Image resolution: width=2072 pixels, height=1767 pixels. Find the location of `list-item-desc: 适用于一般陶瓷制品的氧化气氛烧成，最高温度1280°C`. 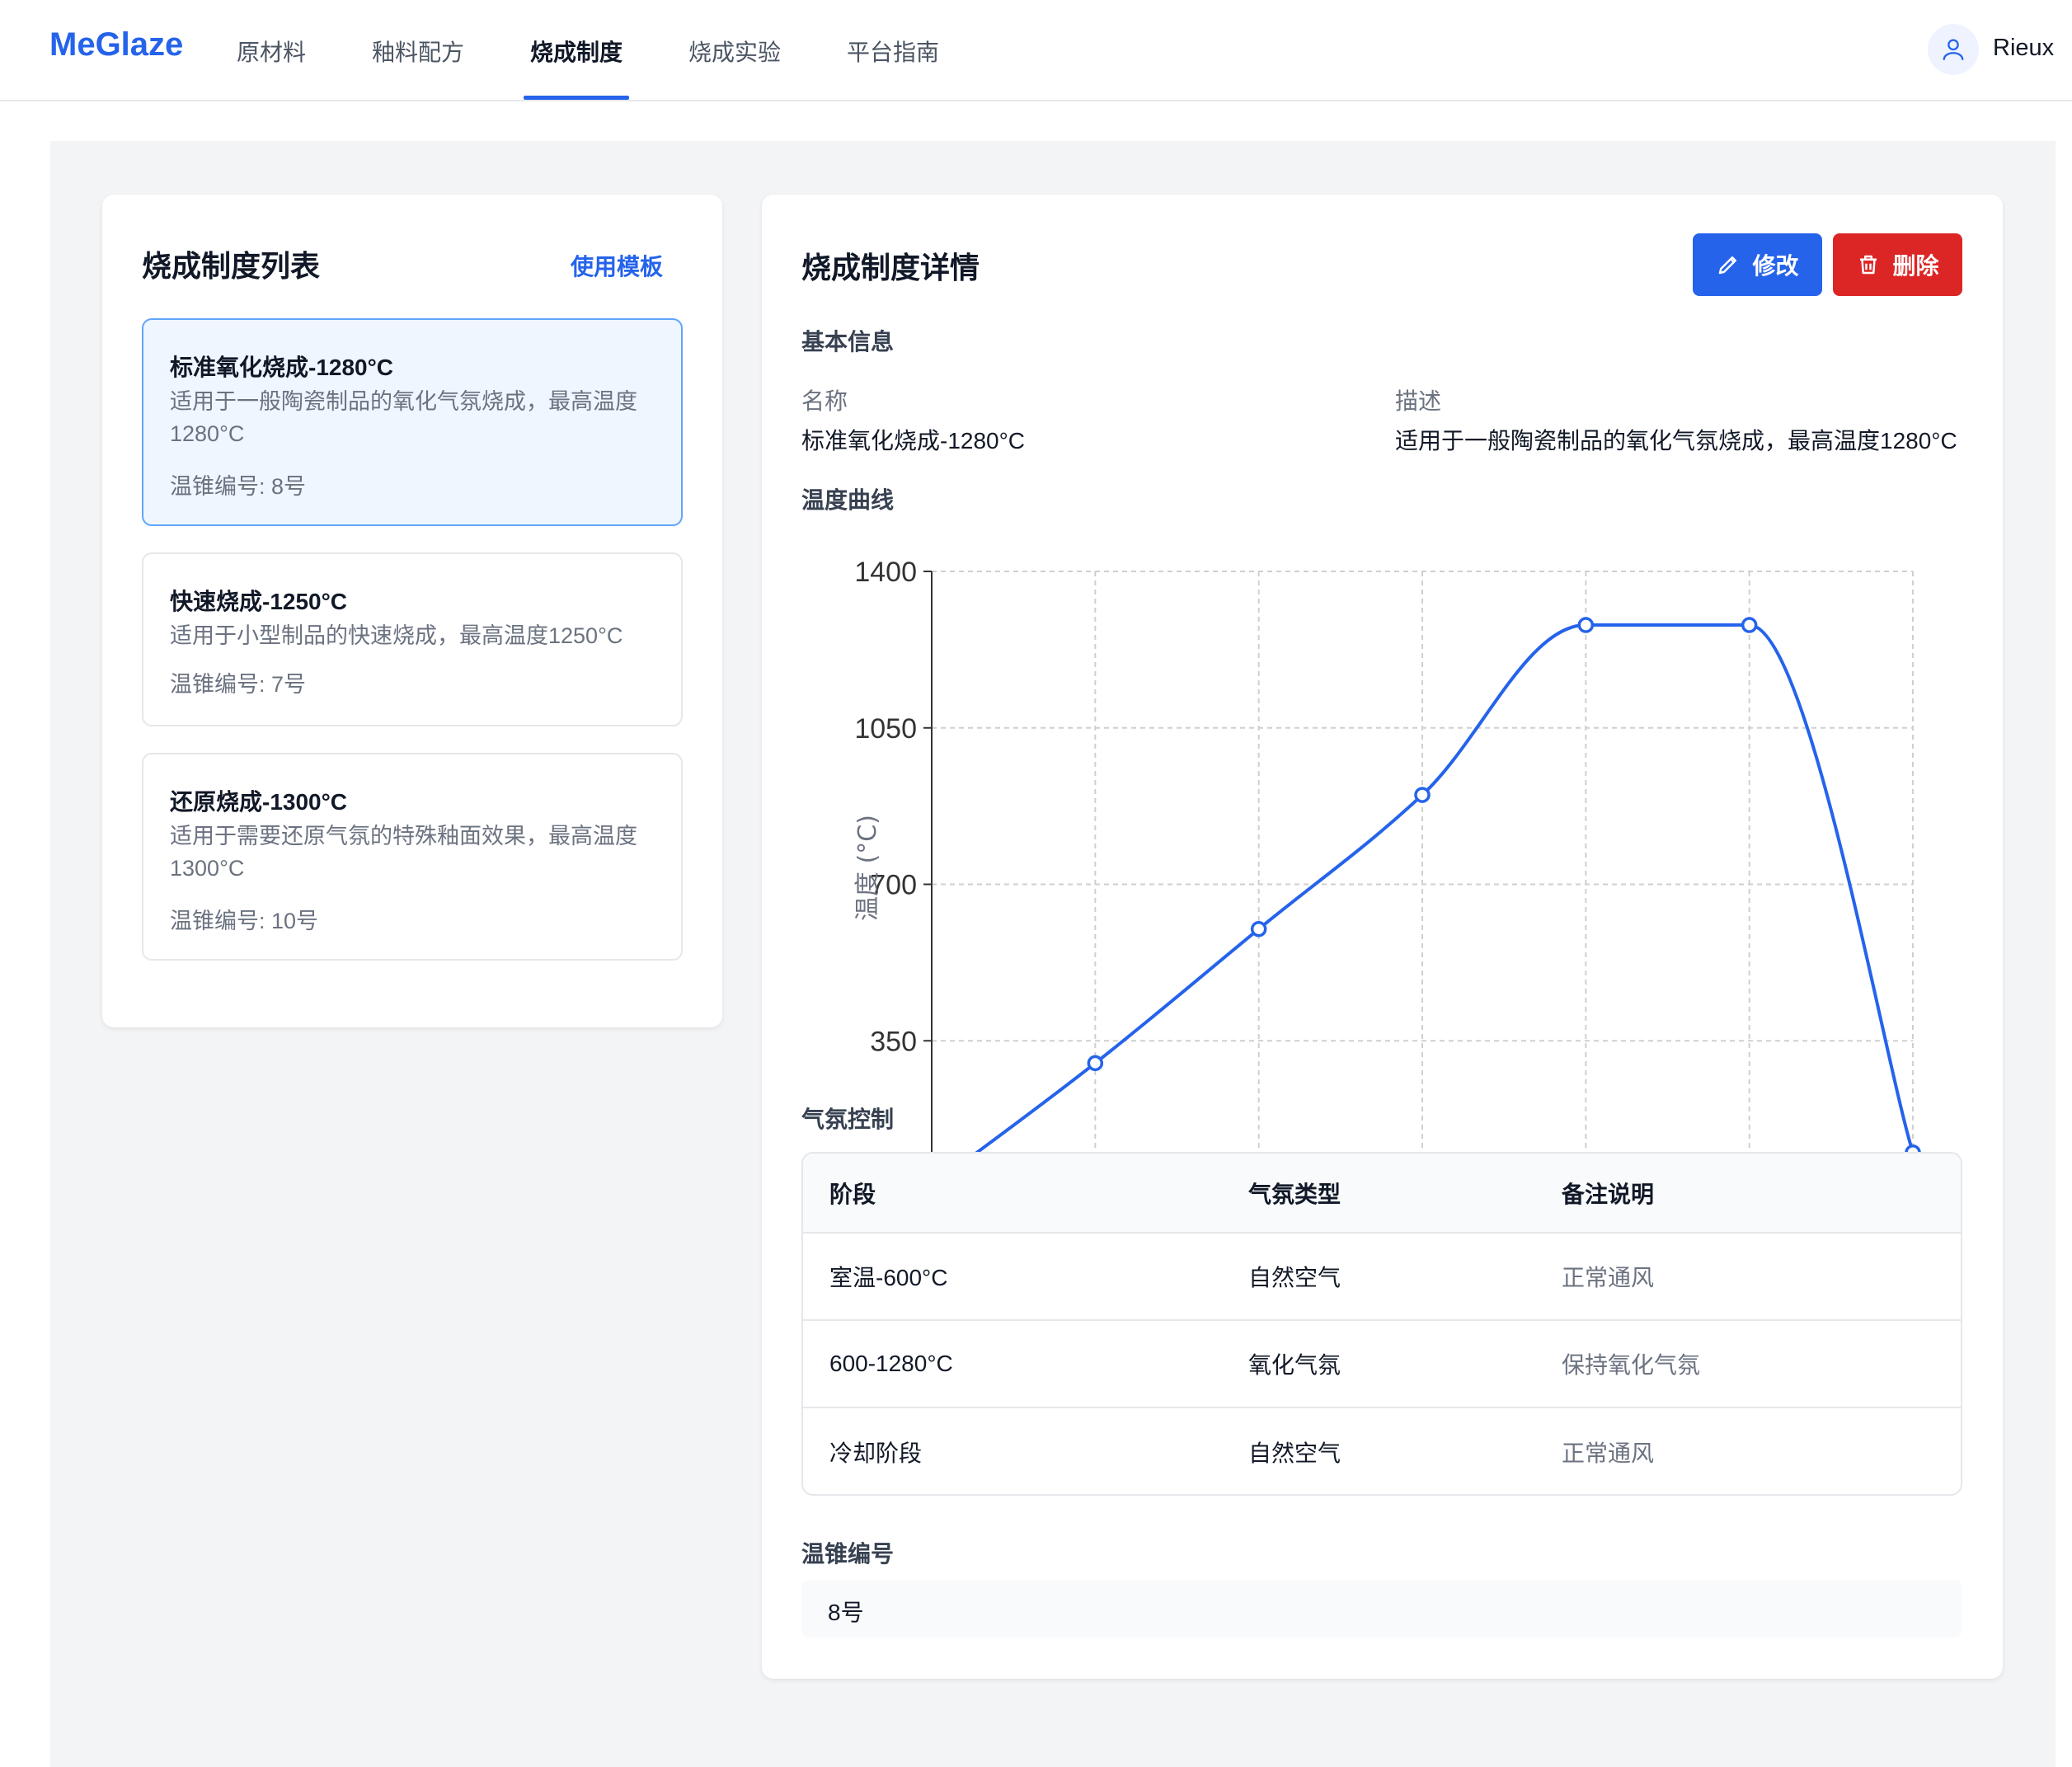

list-item-desc: 适用于一般陶瓷制品的氧化气氛烧成，最高温度1280°C is located at coordinates (403, 417).